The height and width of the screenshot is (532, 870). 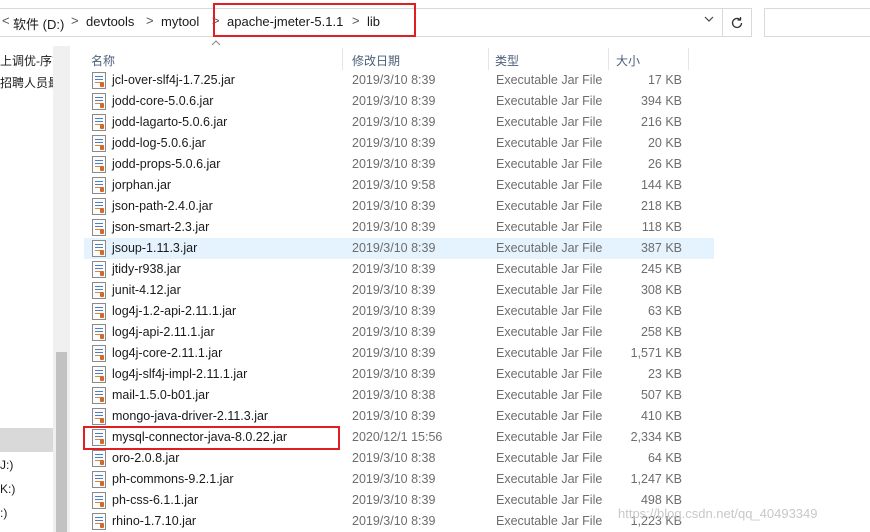 What do you see at coordinates (146, 290) in the screenshot?
I see `file-name: junit-4.12.jar` at bounding box center [146, 290].